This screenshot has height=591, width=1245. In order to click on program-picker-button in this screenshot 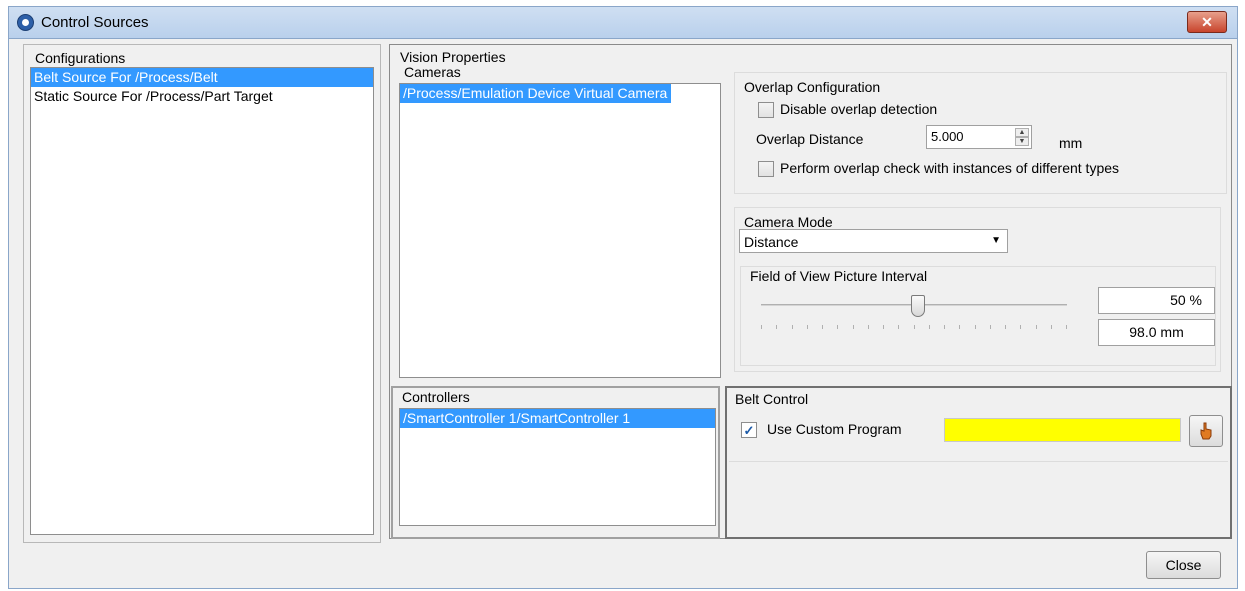, I will do `click(1206, 431)`.